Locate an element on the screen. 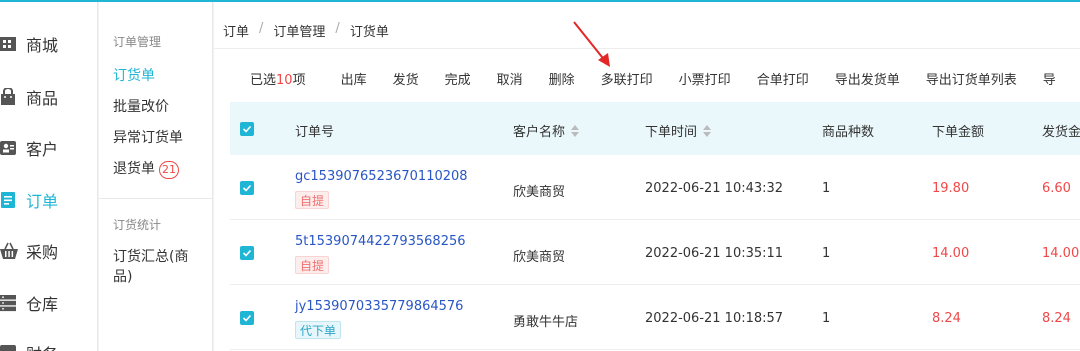 Image resolution: width=1080 pixels, height=351 pixels. header-product-kinds: 商品种数 is located at coordinates (848, 132).